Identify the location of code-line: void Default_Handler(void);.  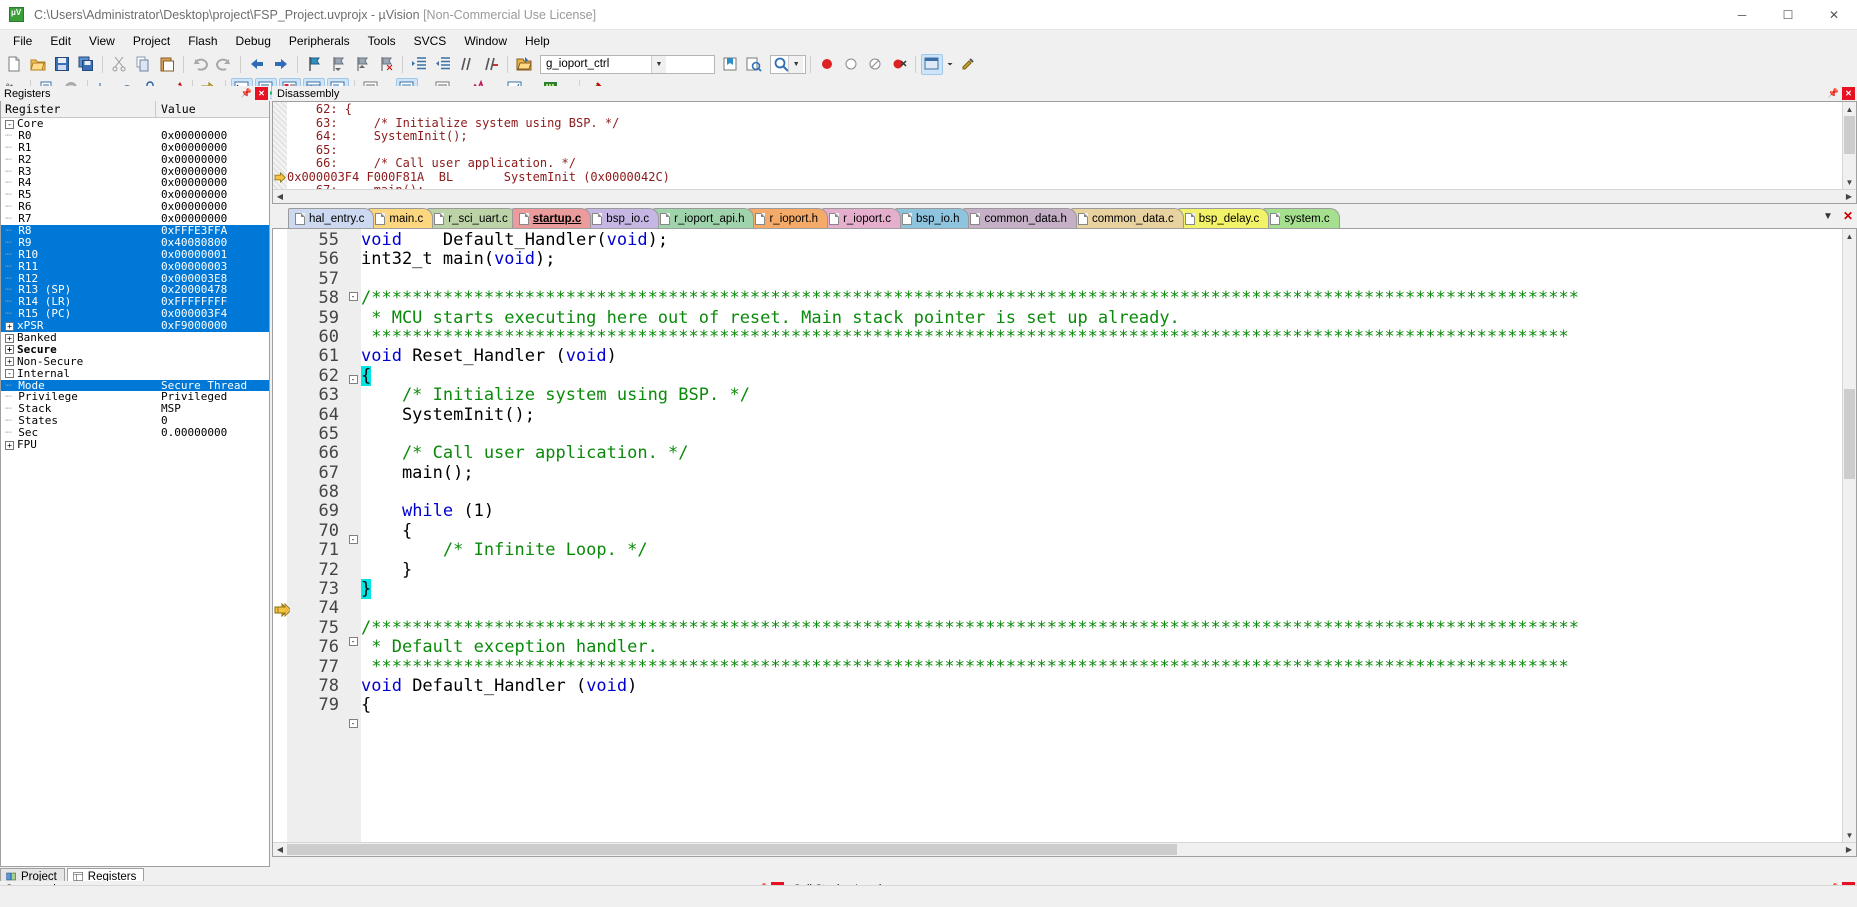
(1101, 240).